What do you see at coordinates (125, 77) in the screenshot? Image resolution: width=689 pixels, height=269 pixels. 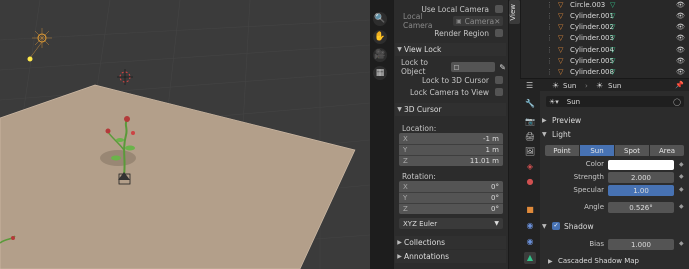 I see `3d-cursor` at bounding box center [125, 77].